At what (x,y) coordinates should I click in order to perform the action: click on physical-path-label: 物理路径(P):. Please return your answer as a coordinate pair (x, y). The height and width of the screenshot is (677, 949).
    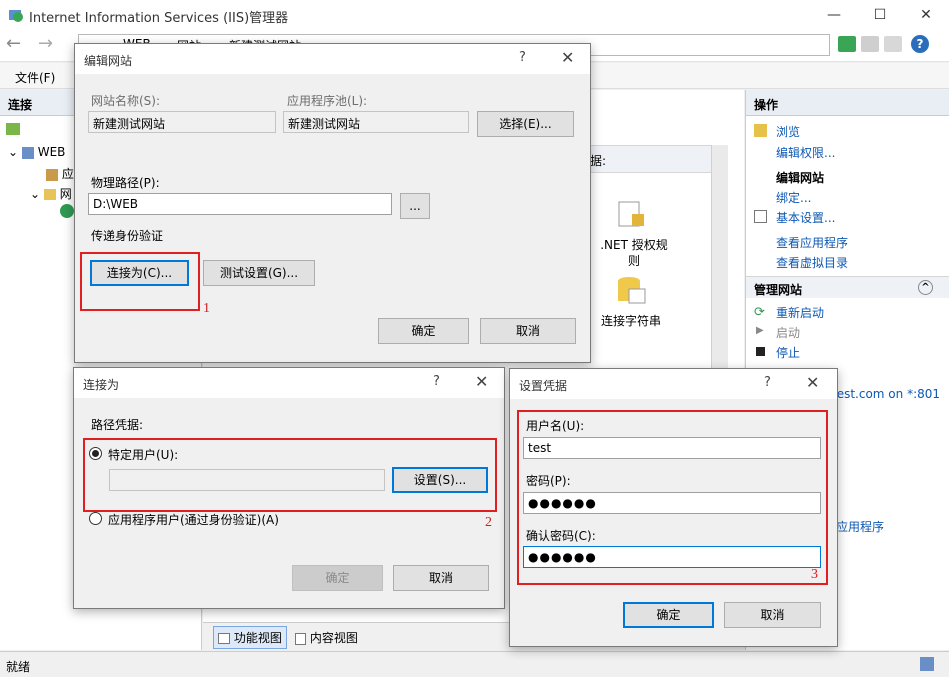
    Looking at the image, I should click on (125, 183).